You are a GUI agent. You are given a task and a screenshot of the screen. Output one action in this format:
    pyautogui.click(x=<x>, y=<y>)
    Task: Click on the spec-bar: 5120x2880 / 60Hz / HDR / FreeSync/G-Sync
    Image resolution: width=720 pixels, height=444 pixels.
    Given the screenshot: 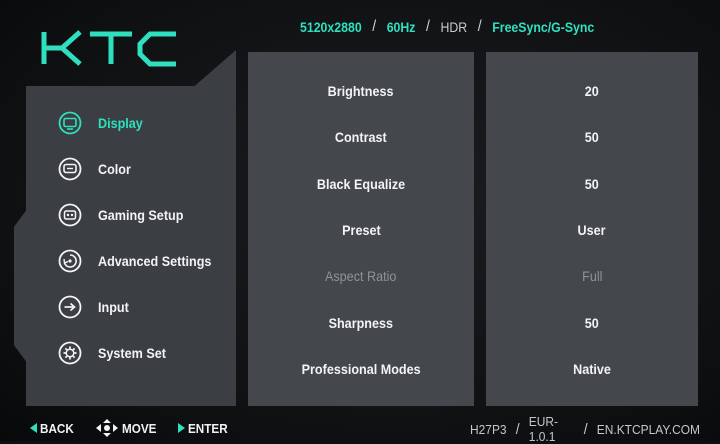 What is the action you would take?
    pyautogui.click(x=447, y=27)
    